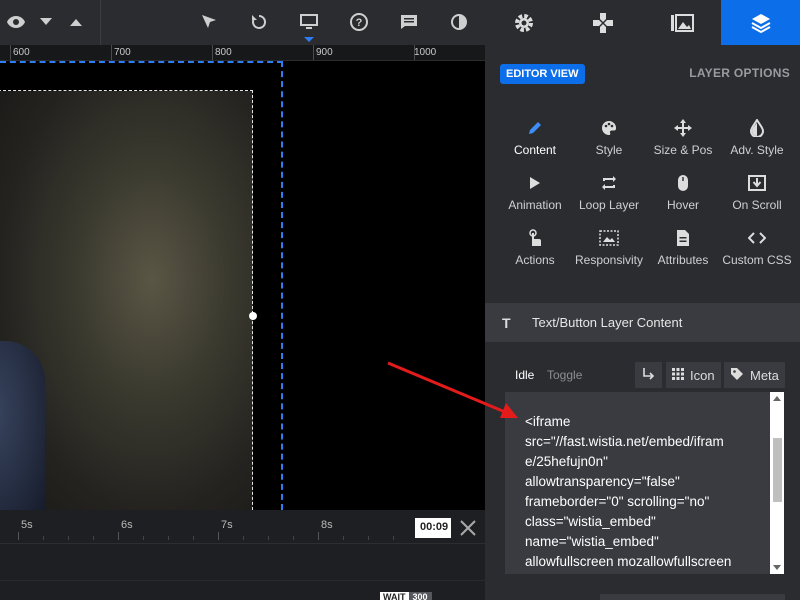 The width and height of the screenshot is (800, 600). I want to click on tag-icon, so click(737, 375).